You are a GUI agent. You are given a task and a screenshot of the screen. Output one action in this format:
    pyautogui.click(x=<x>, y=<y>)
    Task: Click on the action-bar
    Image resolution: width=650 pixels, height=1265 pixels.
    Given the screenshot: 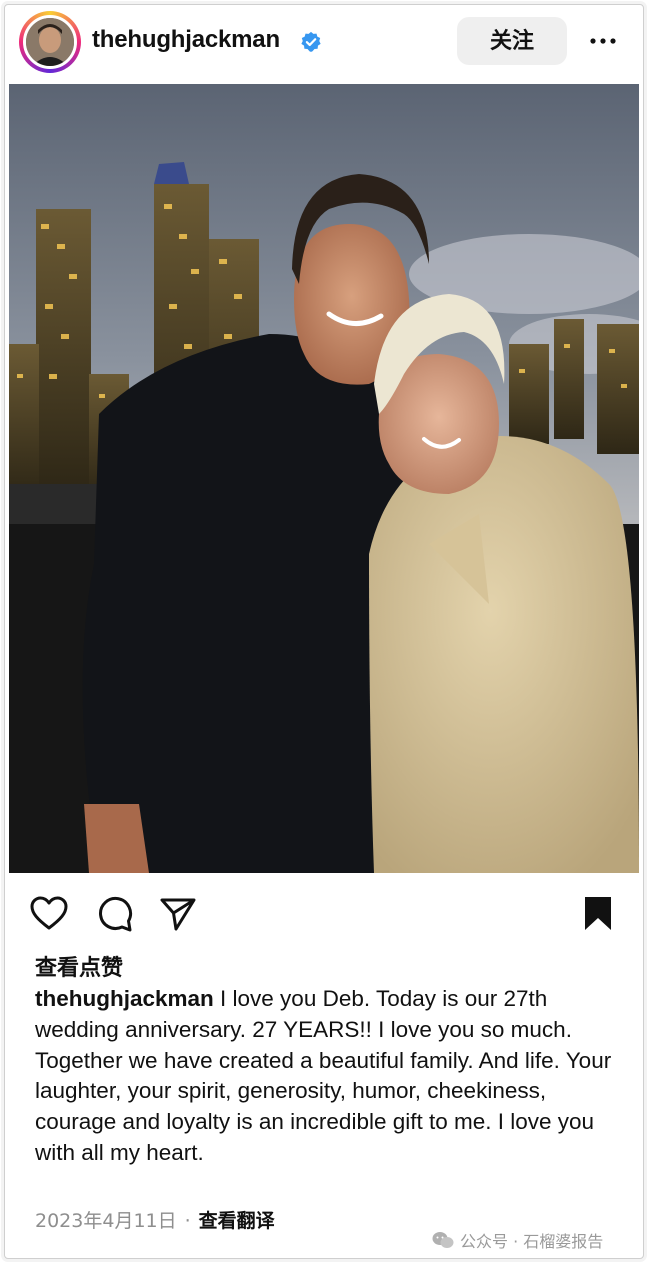 What is the action you would take?
    pyautogui.click(x=325, y=910)
    